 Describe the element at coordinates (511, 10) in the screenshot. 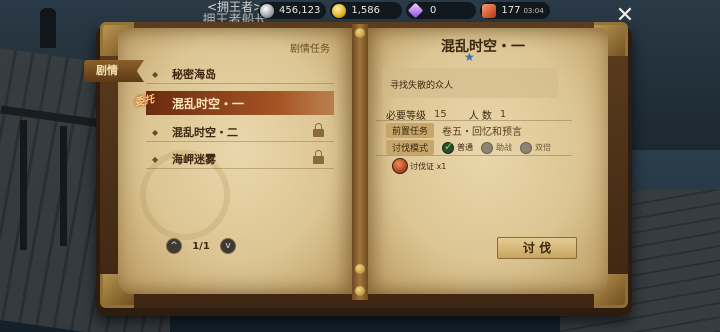

I see `stamina-amount: 177` at that location.